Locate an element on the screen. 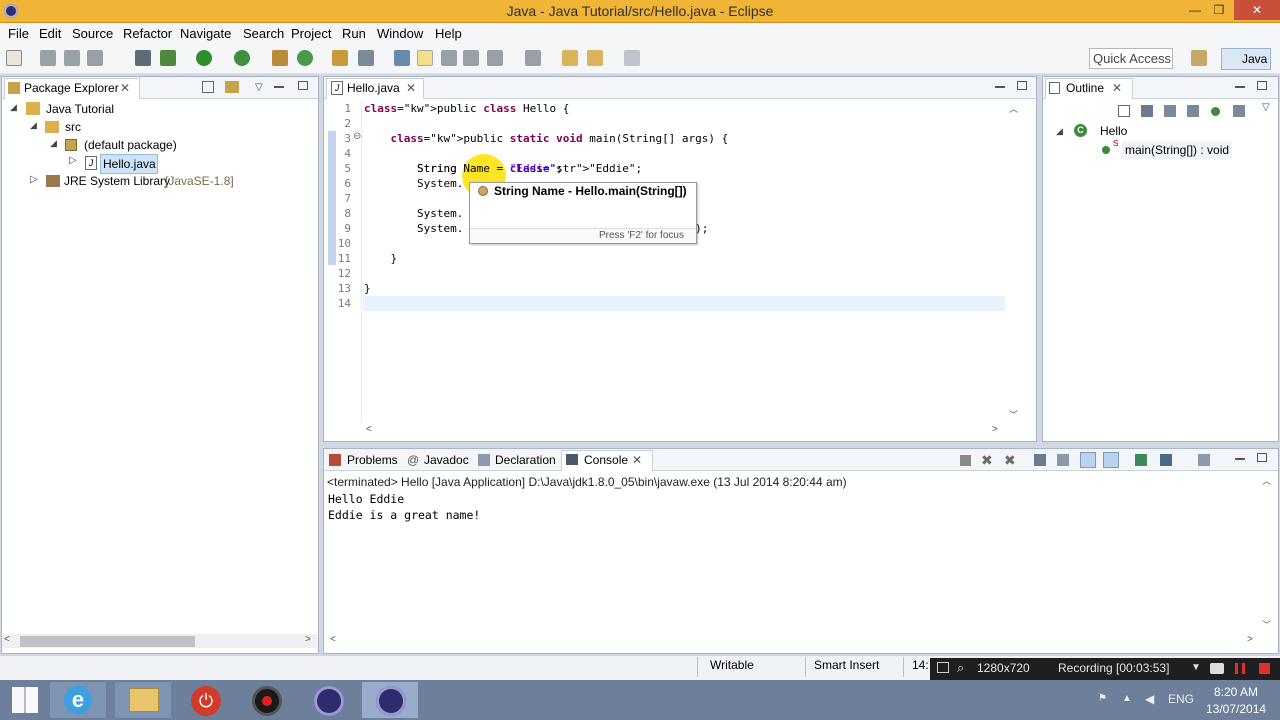 The height and width of the screenshot is (720, 1280). save-icon is located at coordinates (48, 58).